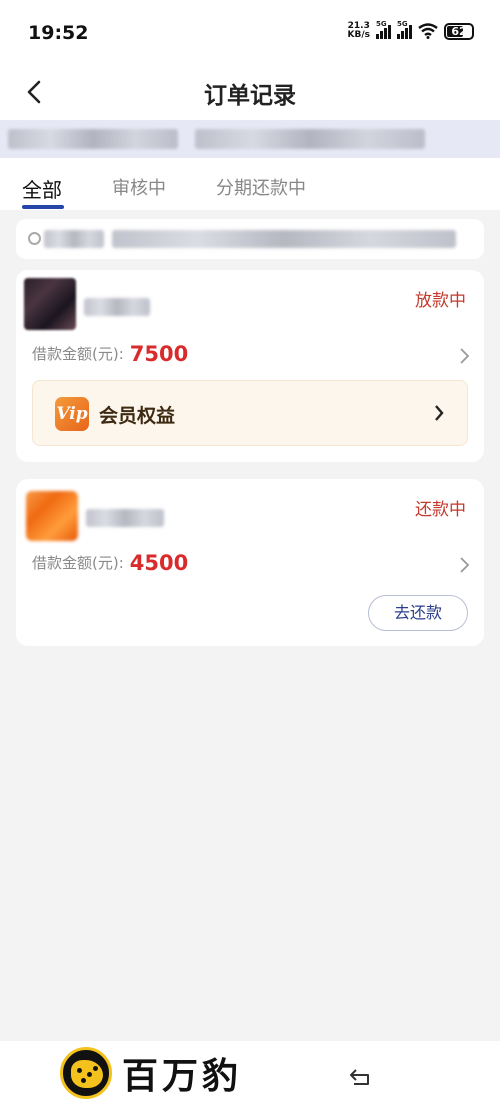 The width and height of the screenshot is (500, 1111). Describe the element at coordinates (250, 413) in the screenshot. I see `vip-benefits-entry: Vip 会员权益` at that location.